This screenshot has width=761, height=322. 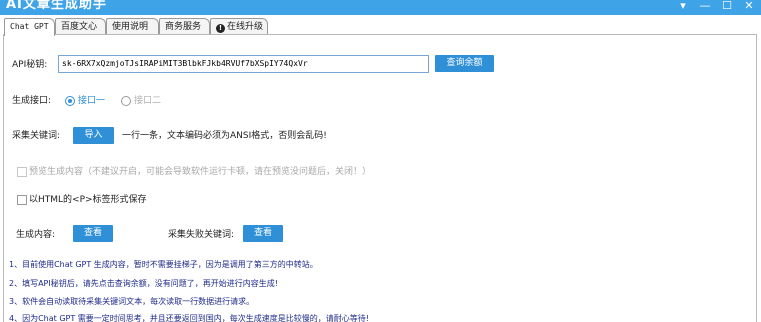 I want to click on note-2: 2、填写API秘钥后，请先点击查询余额，没有问题了，再开始进行内容生成!, so click(x=143, y=283).